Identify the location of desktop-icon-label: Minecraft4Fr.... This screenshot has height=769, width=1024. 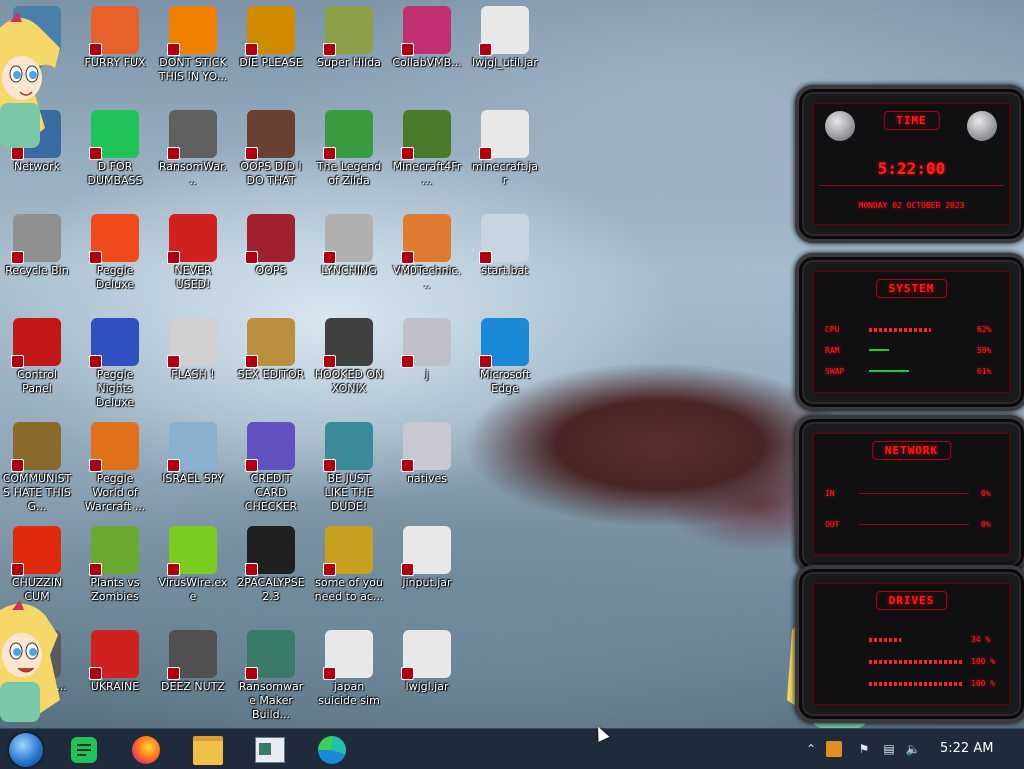
(427, 173).